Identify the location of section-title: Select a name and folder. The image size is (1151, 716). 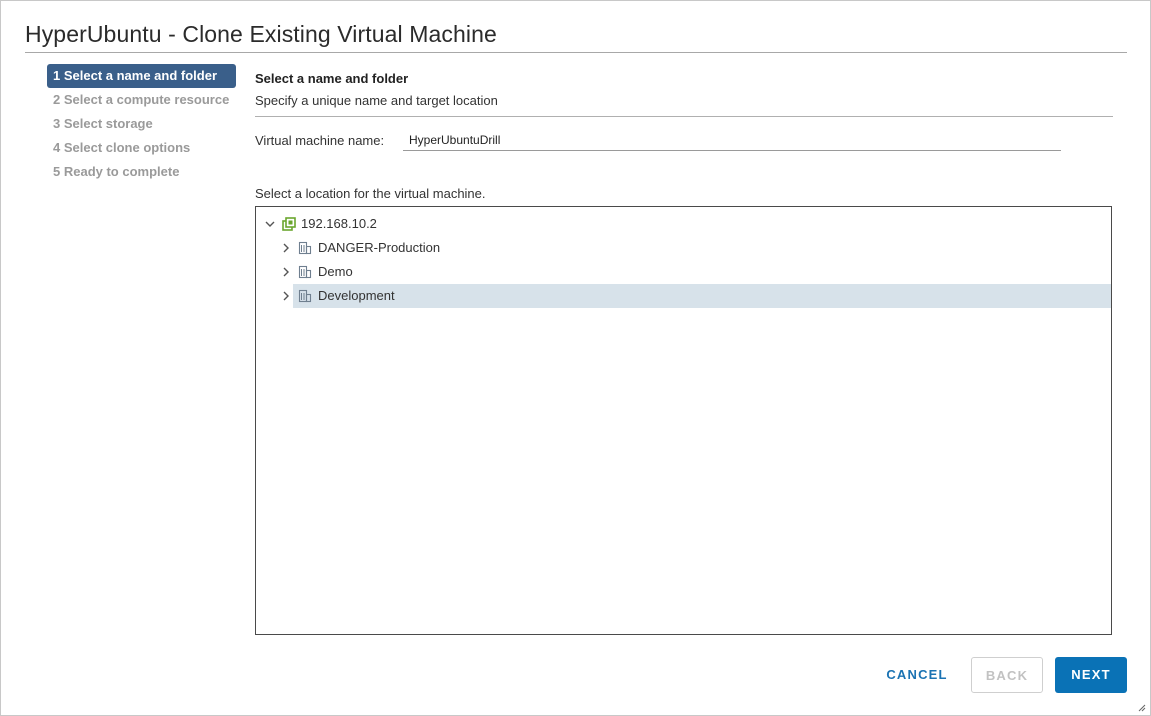
(332, 78).